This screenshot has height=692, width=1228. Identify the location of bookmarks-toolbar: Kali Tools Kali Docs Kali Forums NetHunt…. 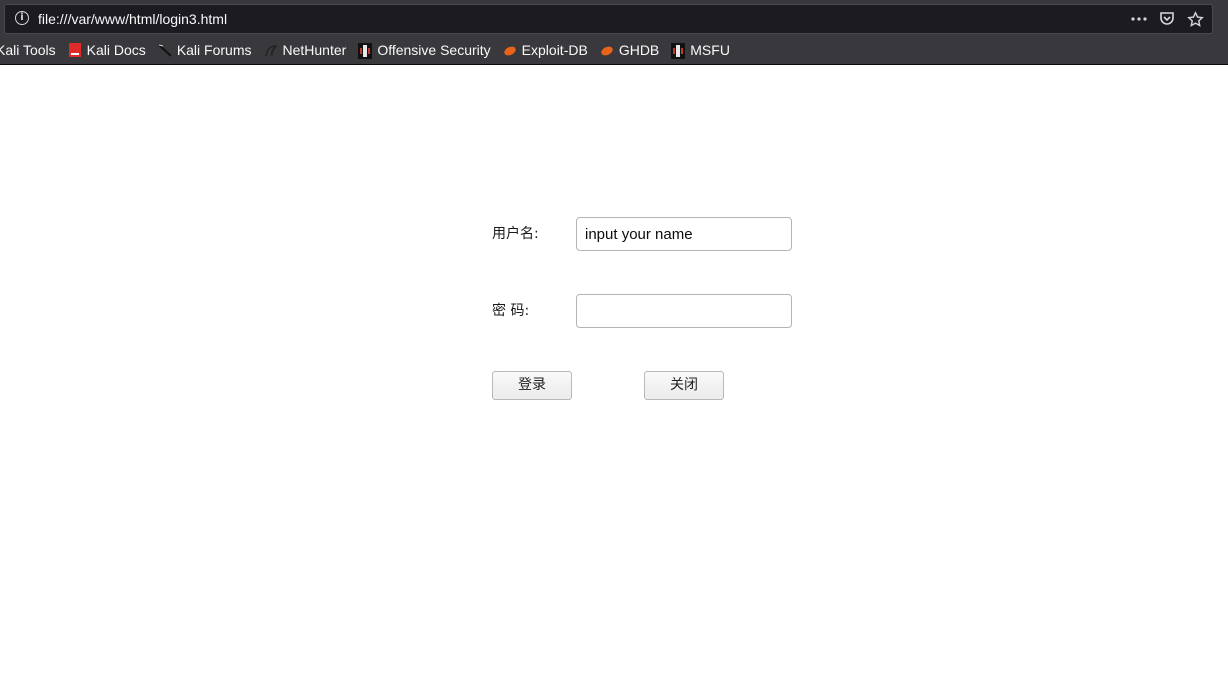
(371, 50).